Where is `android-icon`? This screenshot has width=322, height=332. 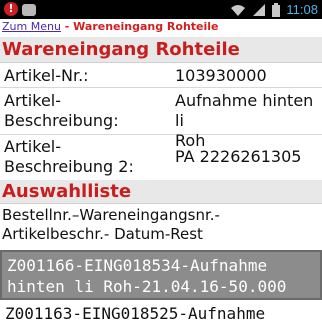
android-icon is located at coordinates (29, 9).